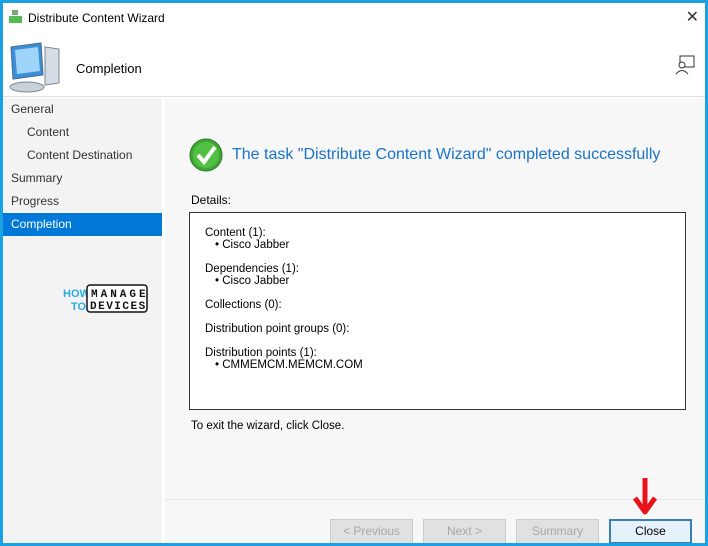  Describe the element at coordinates (118, 307) in the screenshot. I see `svg-text: DEVICES` at that location.